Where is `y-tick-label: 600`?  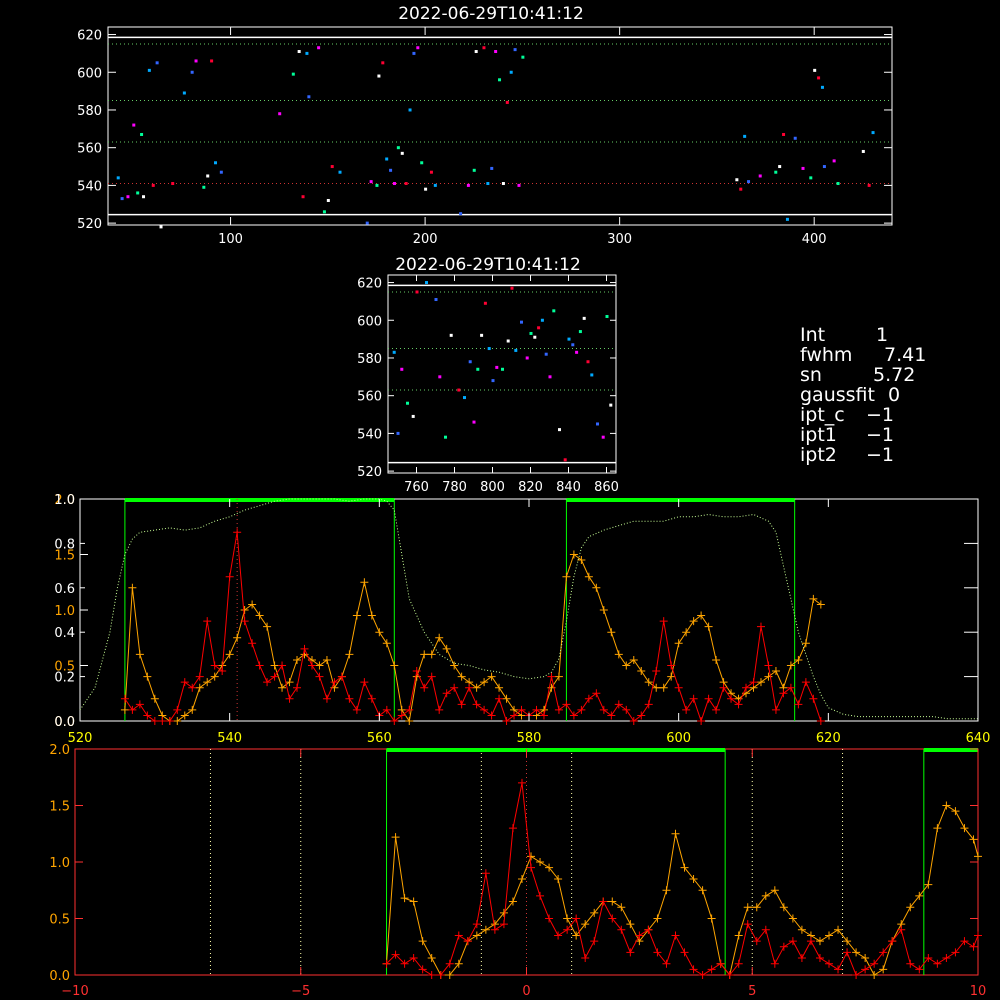
y-tick-label: 600 is located at coordinates (89, 73).